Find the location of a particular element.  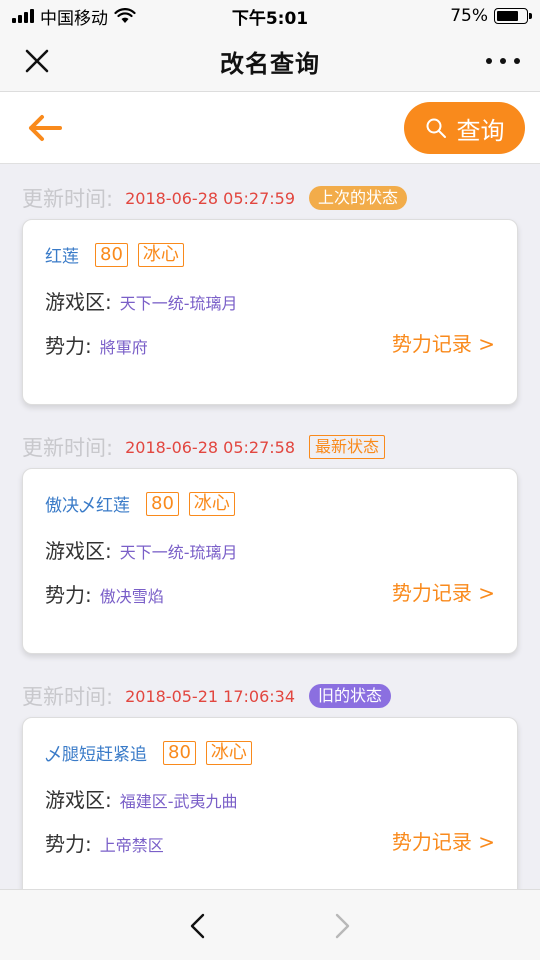

character-name: 乄腿短赶紧追 is located at coordinates (96, 755).